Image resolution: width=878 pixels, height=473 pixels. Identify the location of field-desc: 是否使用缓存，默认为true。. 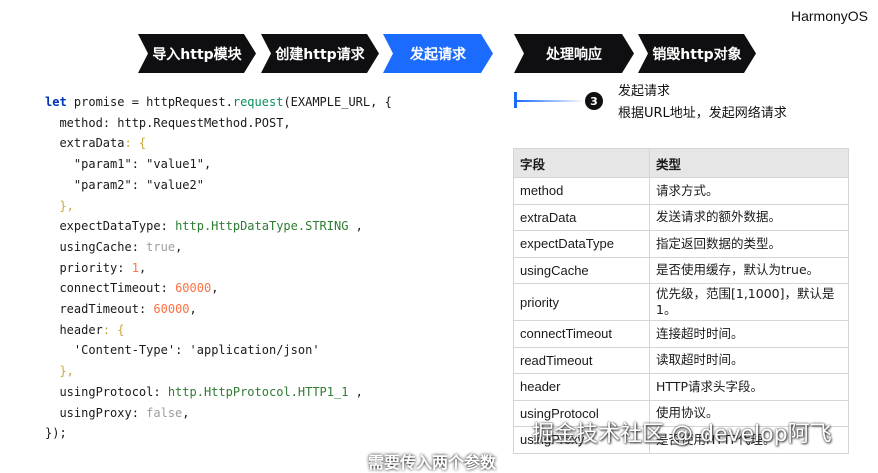
(749, 270).